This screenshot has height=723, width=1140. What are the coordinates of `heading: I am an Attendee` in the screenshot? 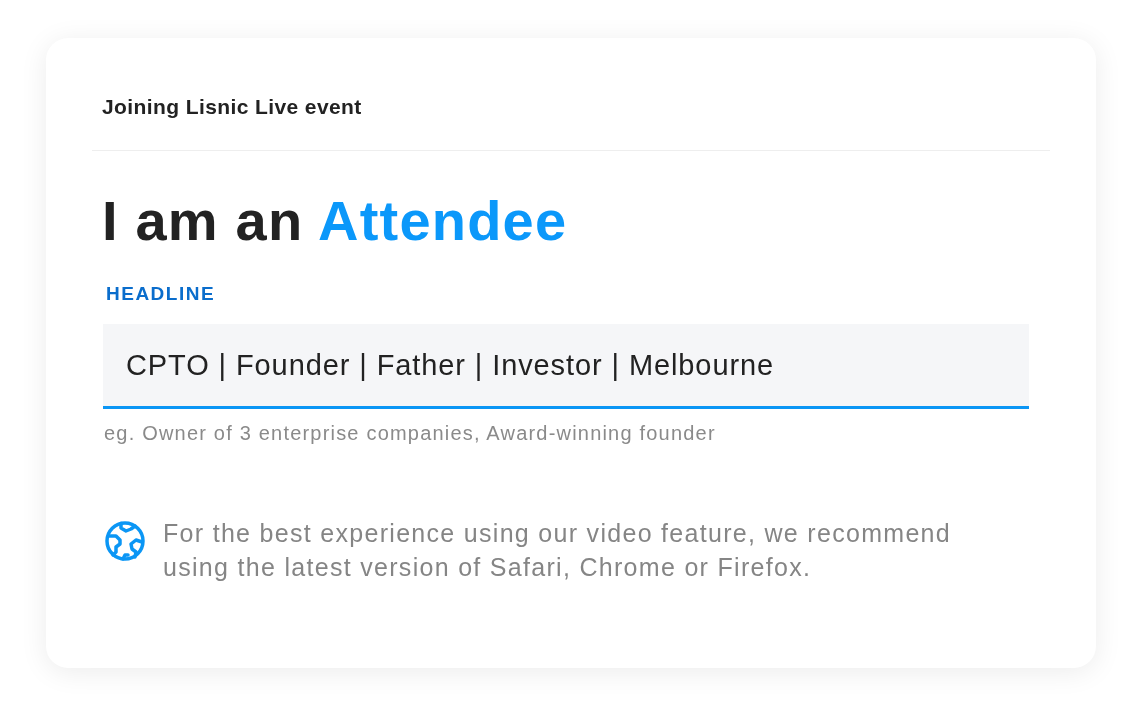 It's located at (335, 221).